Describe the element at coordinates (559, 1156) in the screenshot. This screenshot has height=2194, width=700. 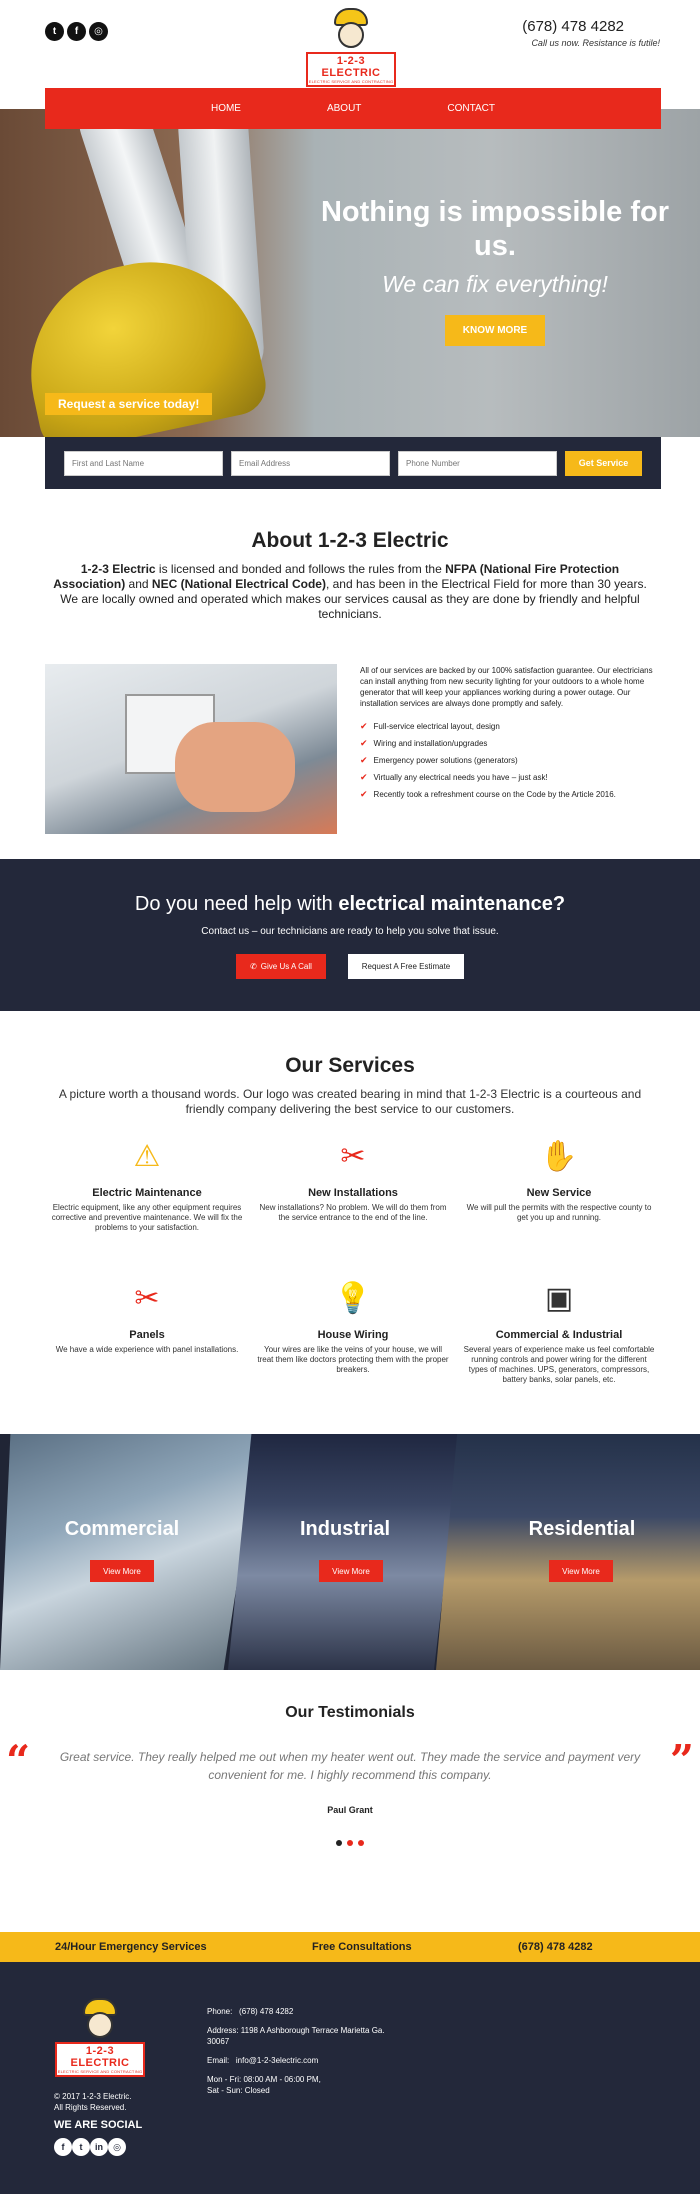
I see `glove-icon: ✋` at that location.